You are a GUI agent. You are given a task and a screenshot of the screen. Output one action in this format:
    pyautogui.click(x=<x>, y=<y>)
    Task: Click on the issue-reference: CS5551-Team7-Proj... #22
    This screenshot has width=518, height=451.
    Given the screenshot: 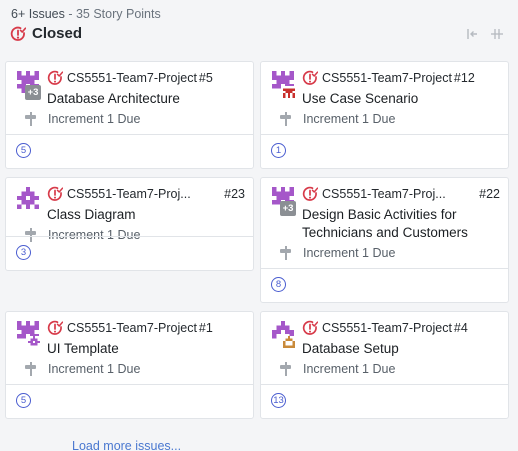 What is the action you would take?
    pyautogui.click(x=401, y=194)
    